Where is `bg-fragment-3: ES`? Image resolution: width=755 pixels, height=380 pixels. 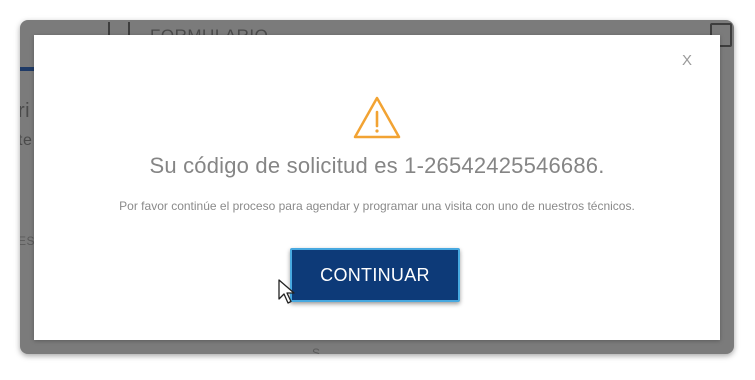 bg-fragment-3: ES is located at coordinates (28, 241).